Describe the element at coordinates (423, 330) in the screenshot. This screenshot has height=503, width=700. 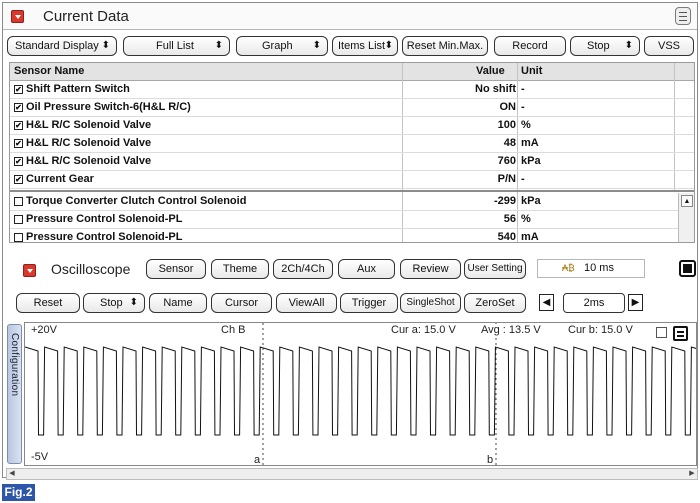
I see `cursor-a-readout: Cur a: 15.0 V` at that location.